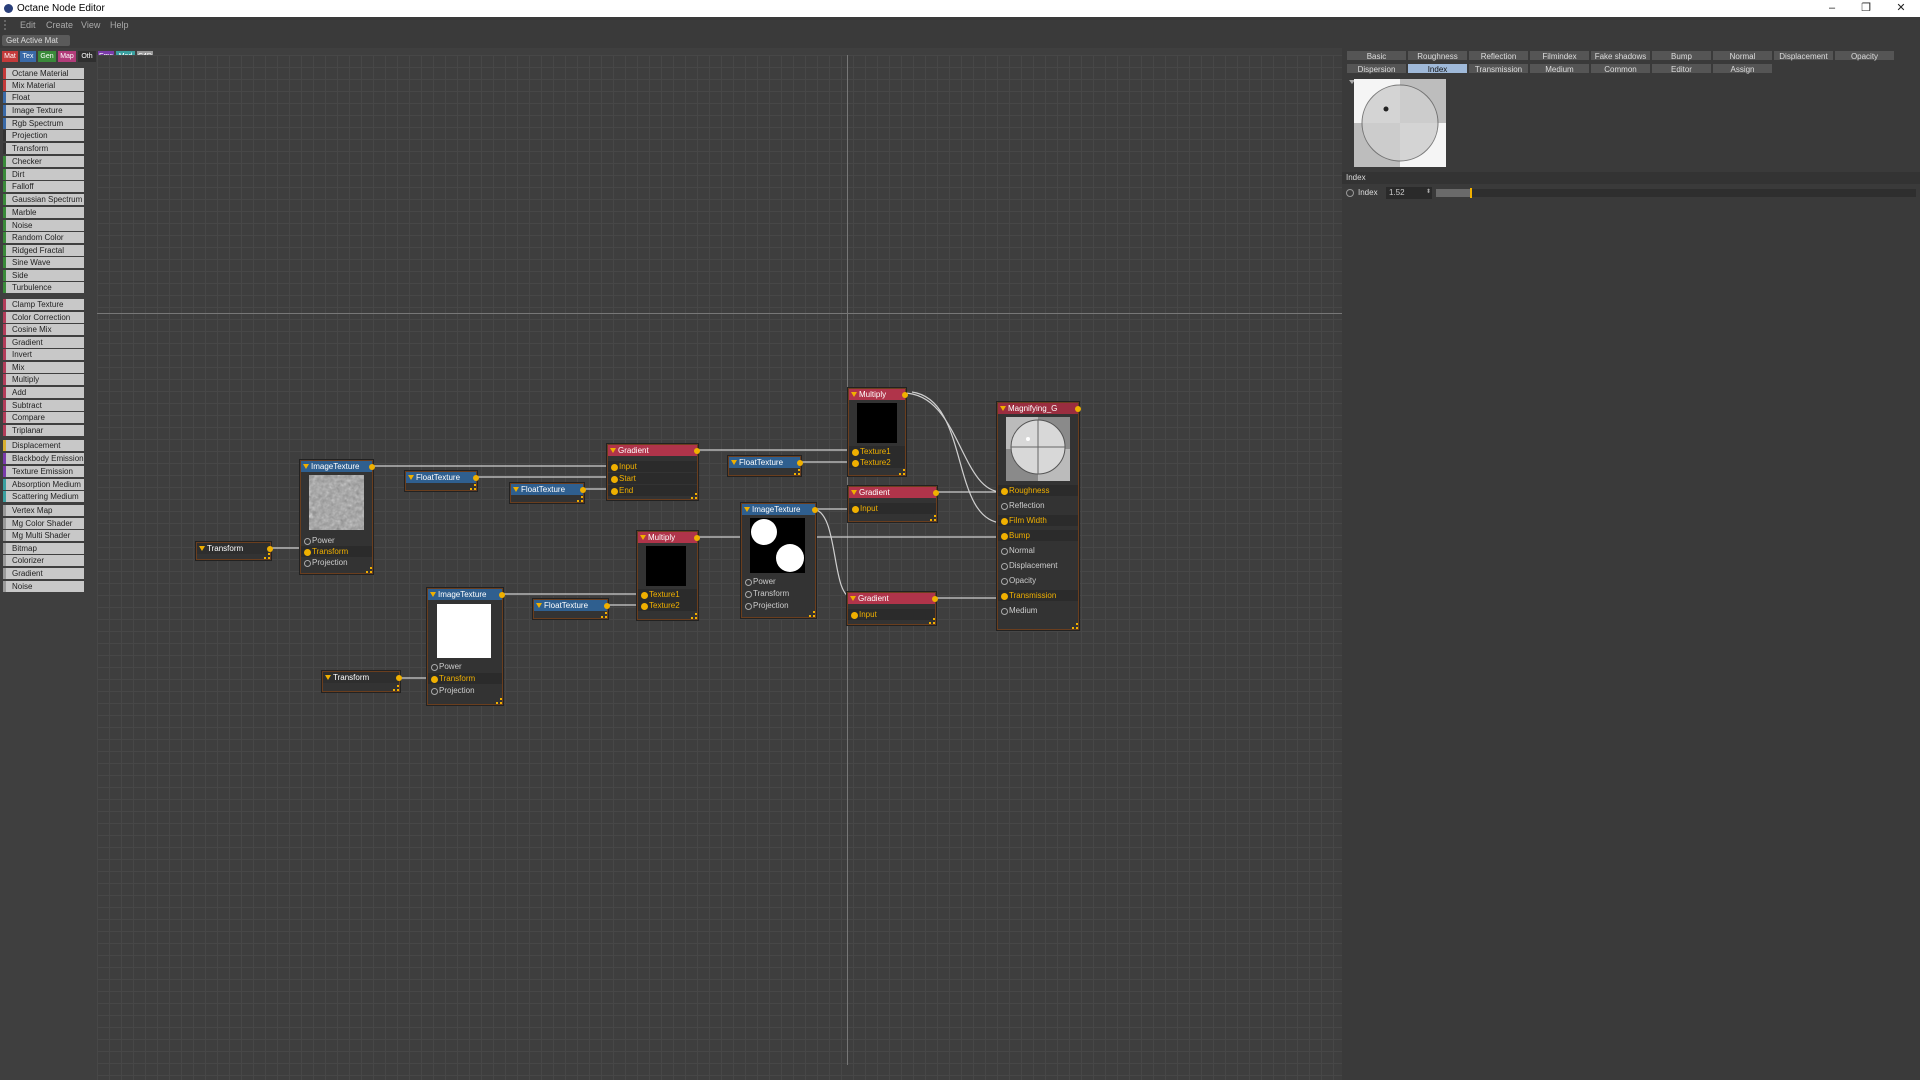 The image size is (1920, 1080). I want to click on close-button: ✕, so click(1901, 8).